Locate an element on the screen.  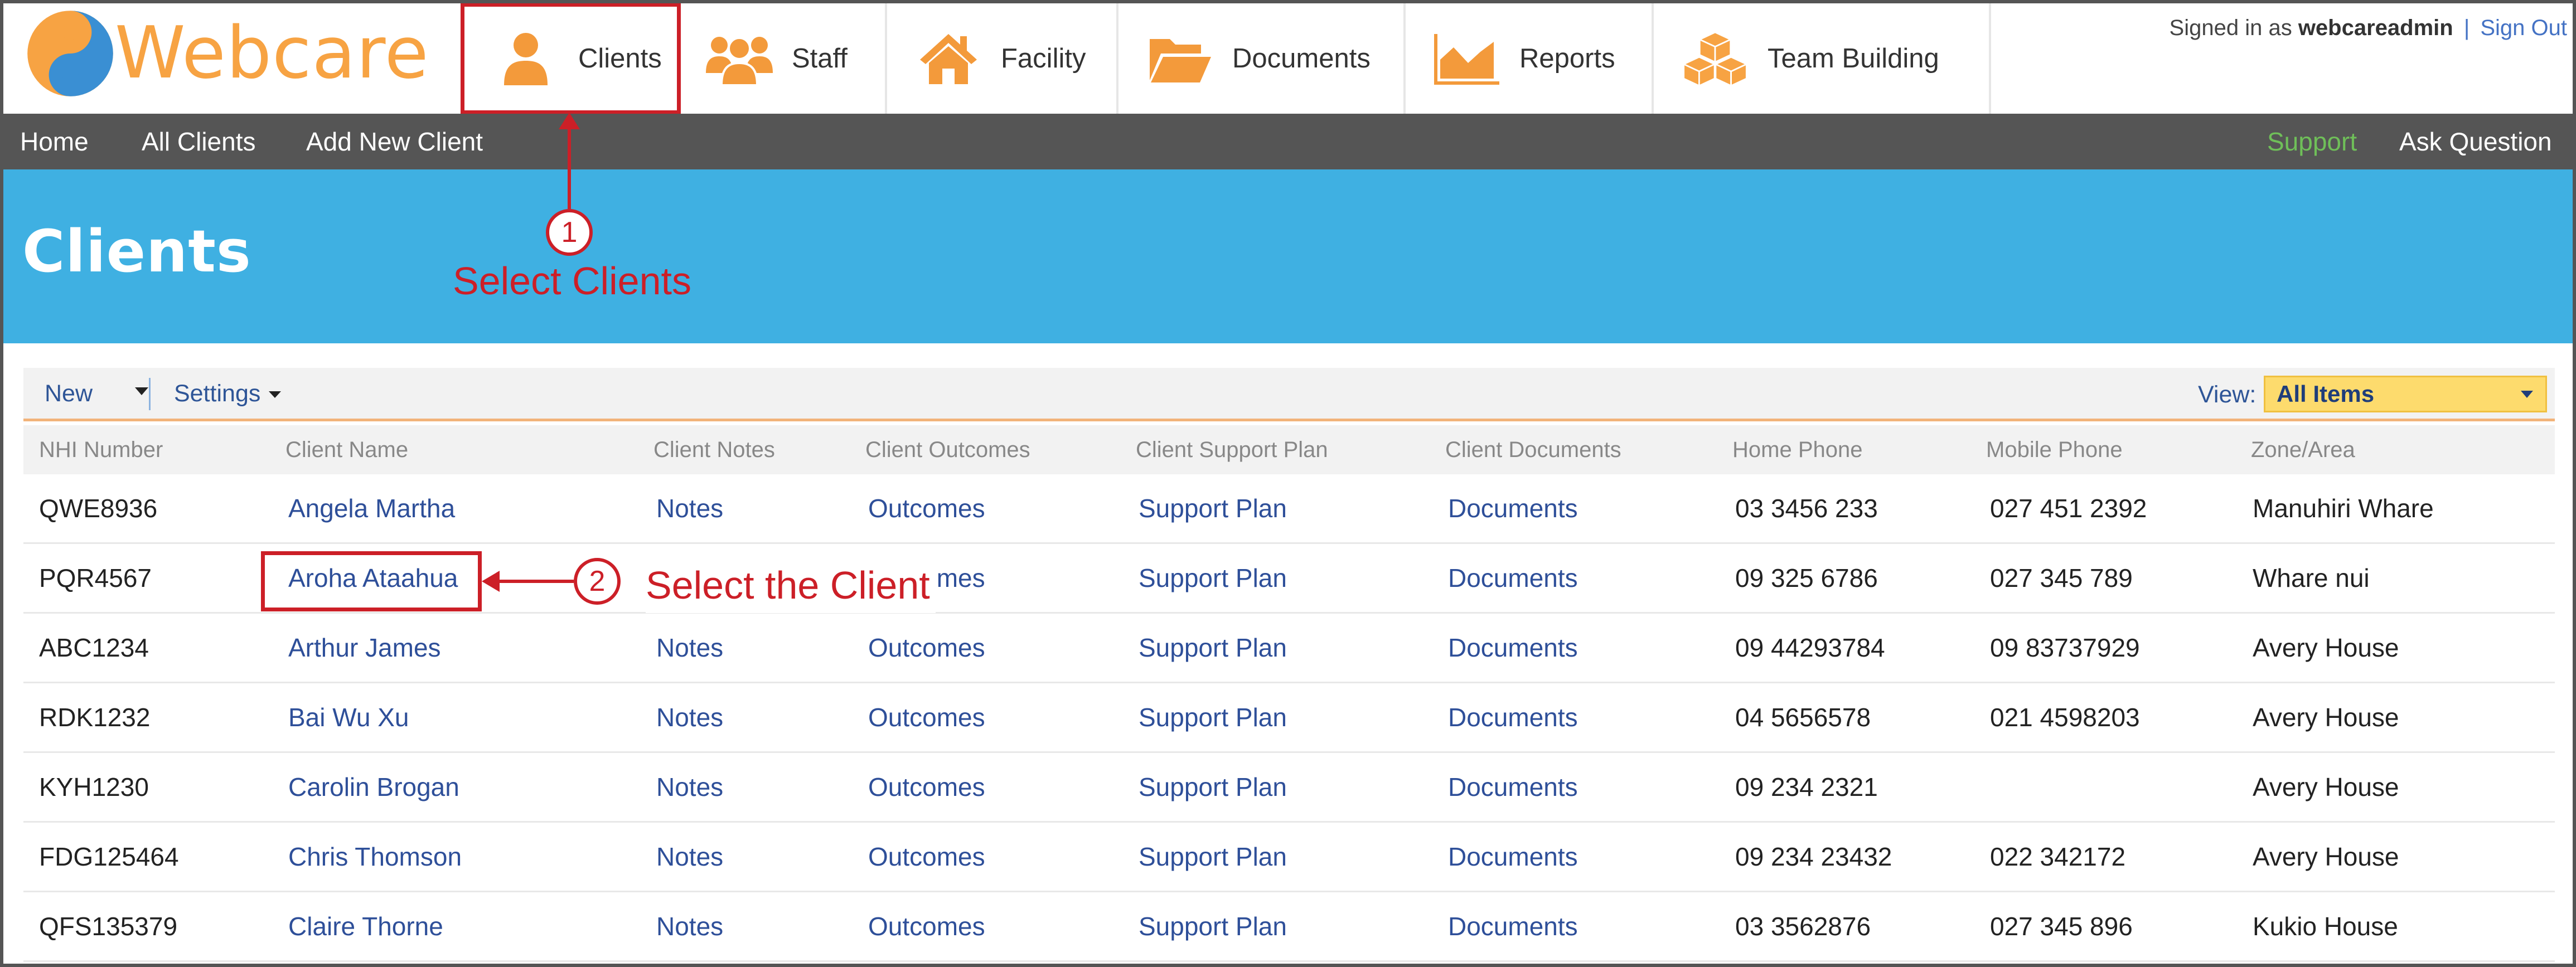
new-button: New is located at coordinates (69, 393).